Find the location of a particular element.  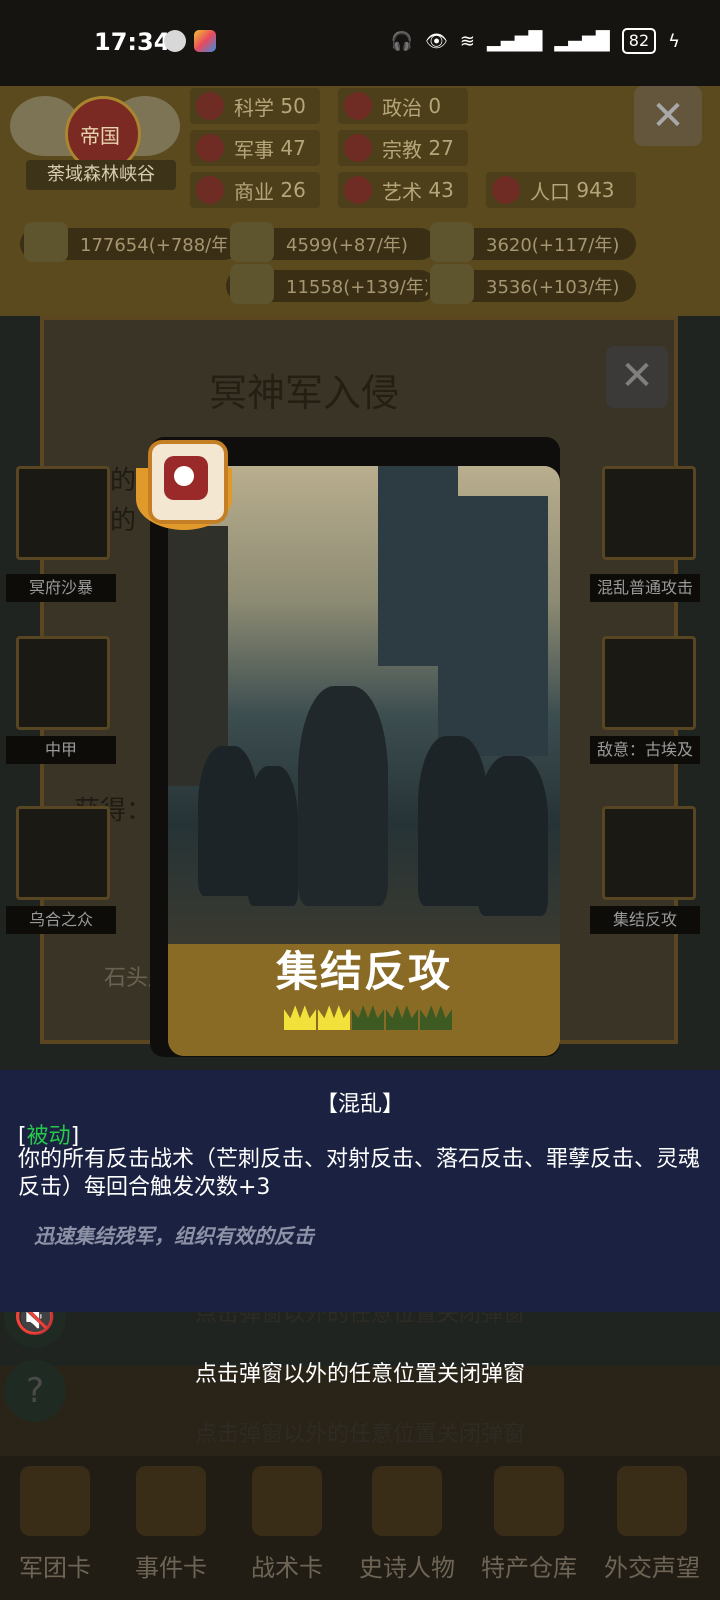

card-category: 【混乱】 is located at coordinates (359, 1104).